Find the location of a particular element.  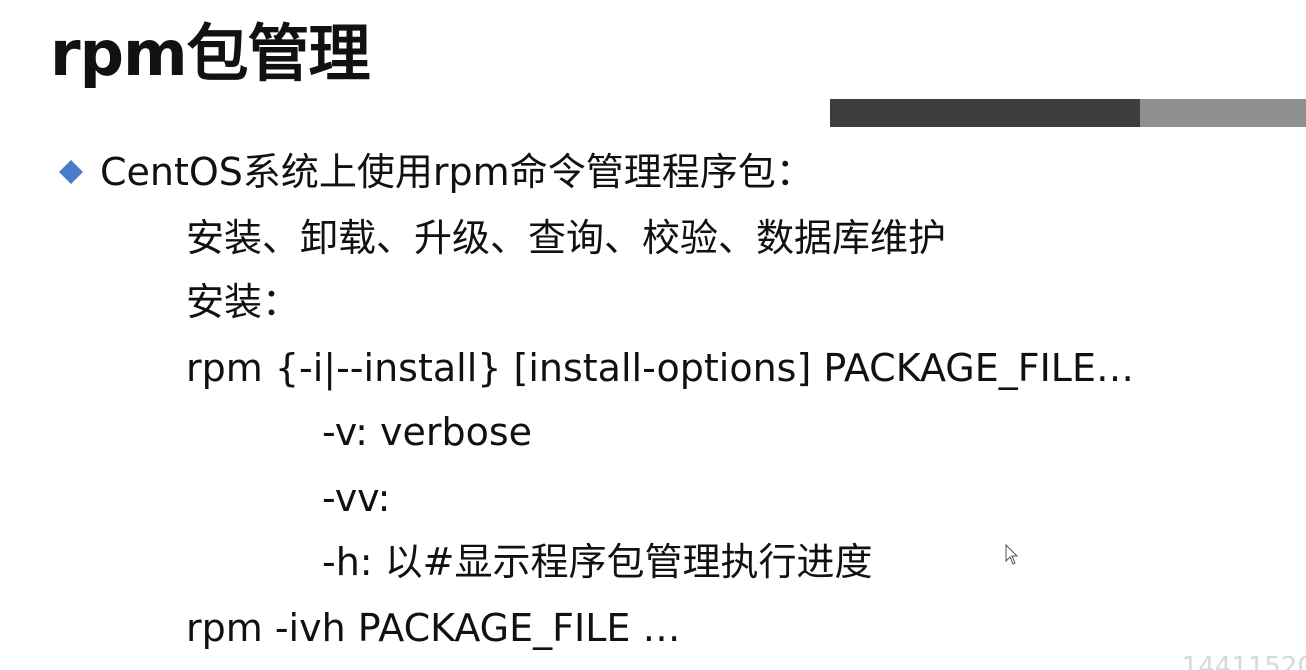

option-hash: -h: 以#显示程序包管理执行进度 is located at coordinates (597, 562).